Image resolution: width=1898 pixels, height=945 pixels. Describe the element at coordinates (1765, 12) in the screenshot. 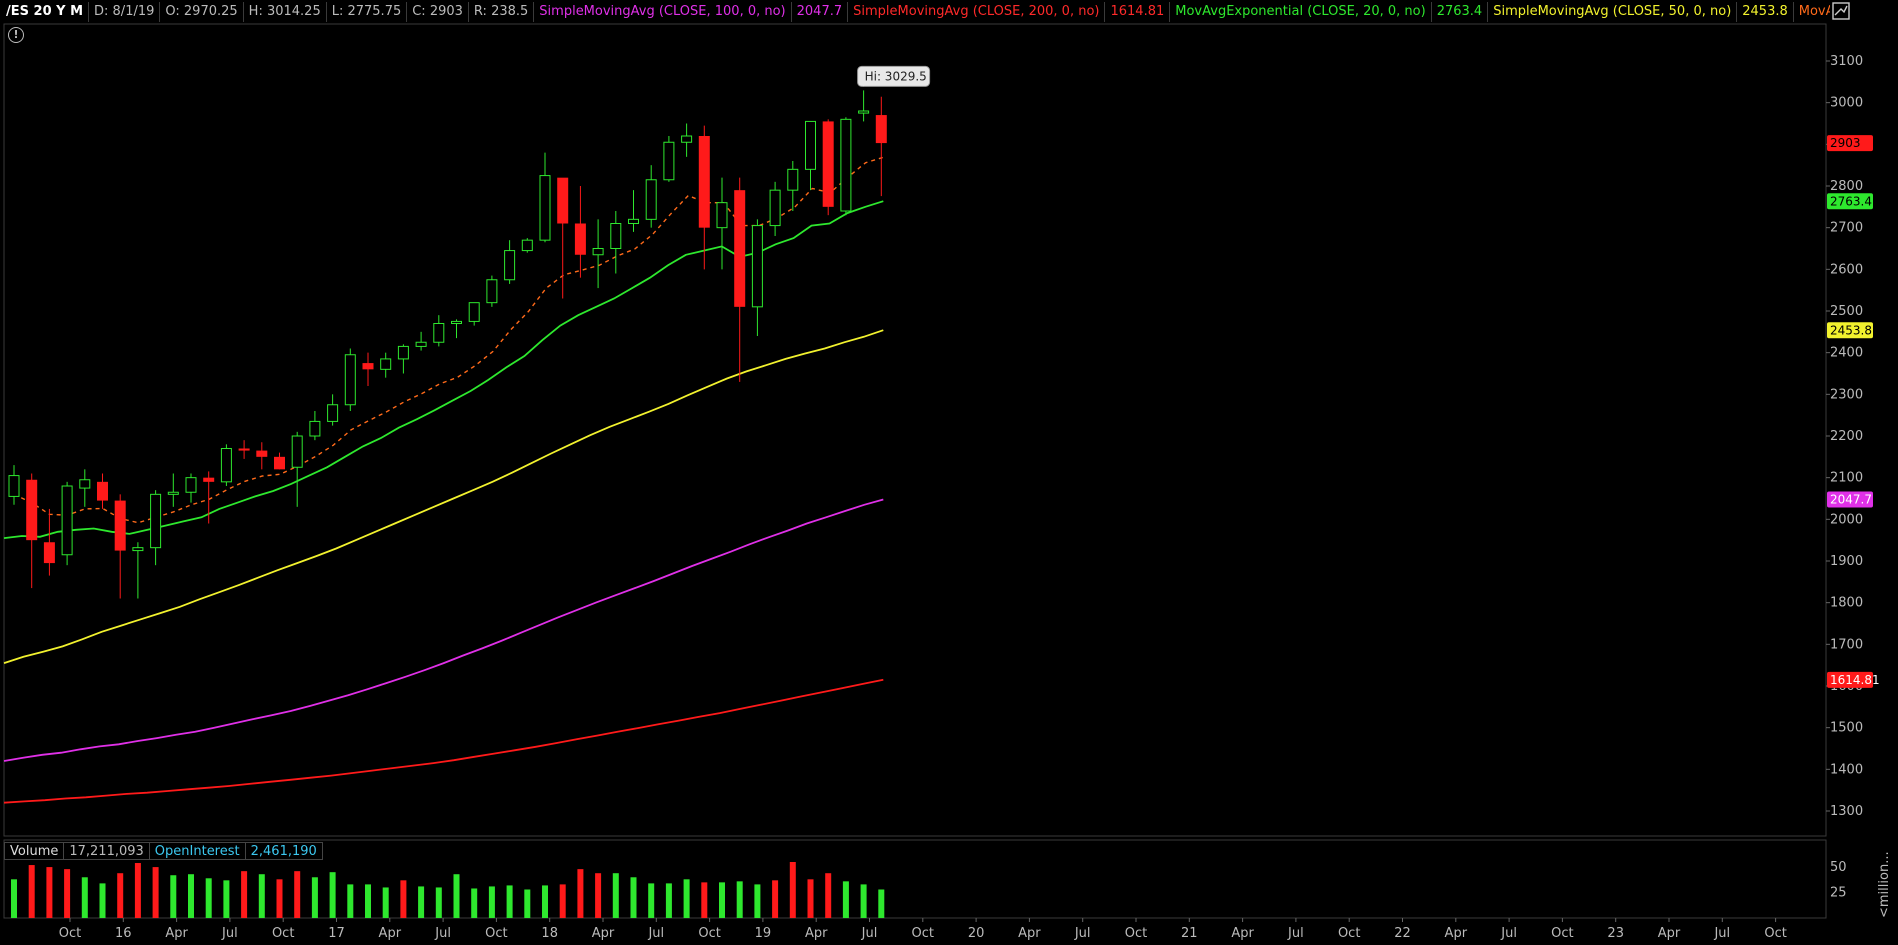

I see `study-sma50-value: 2453.8` at that location.